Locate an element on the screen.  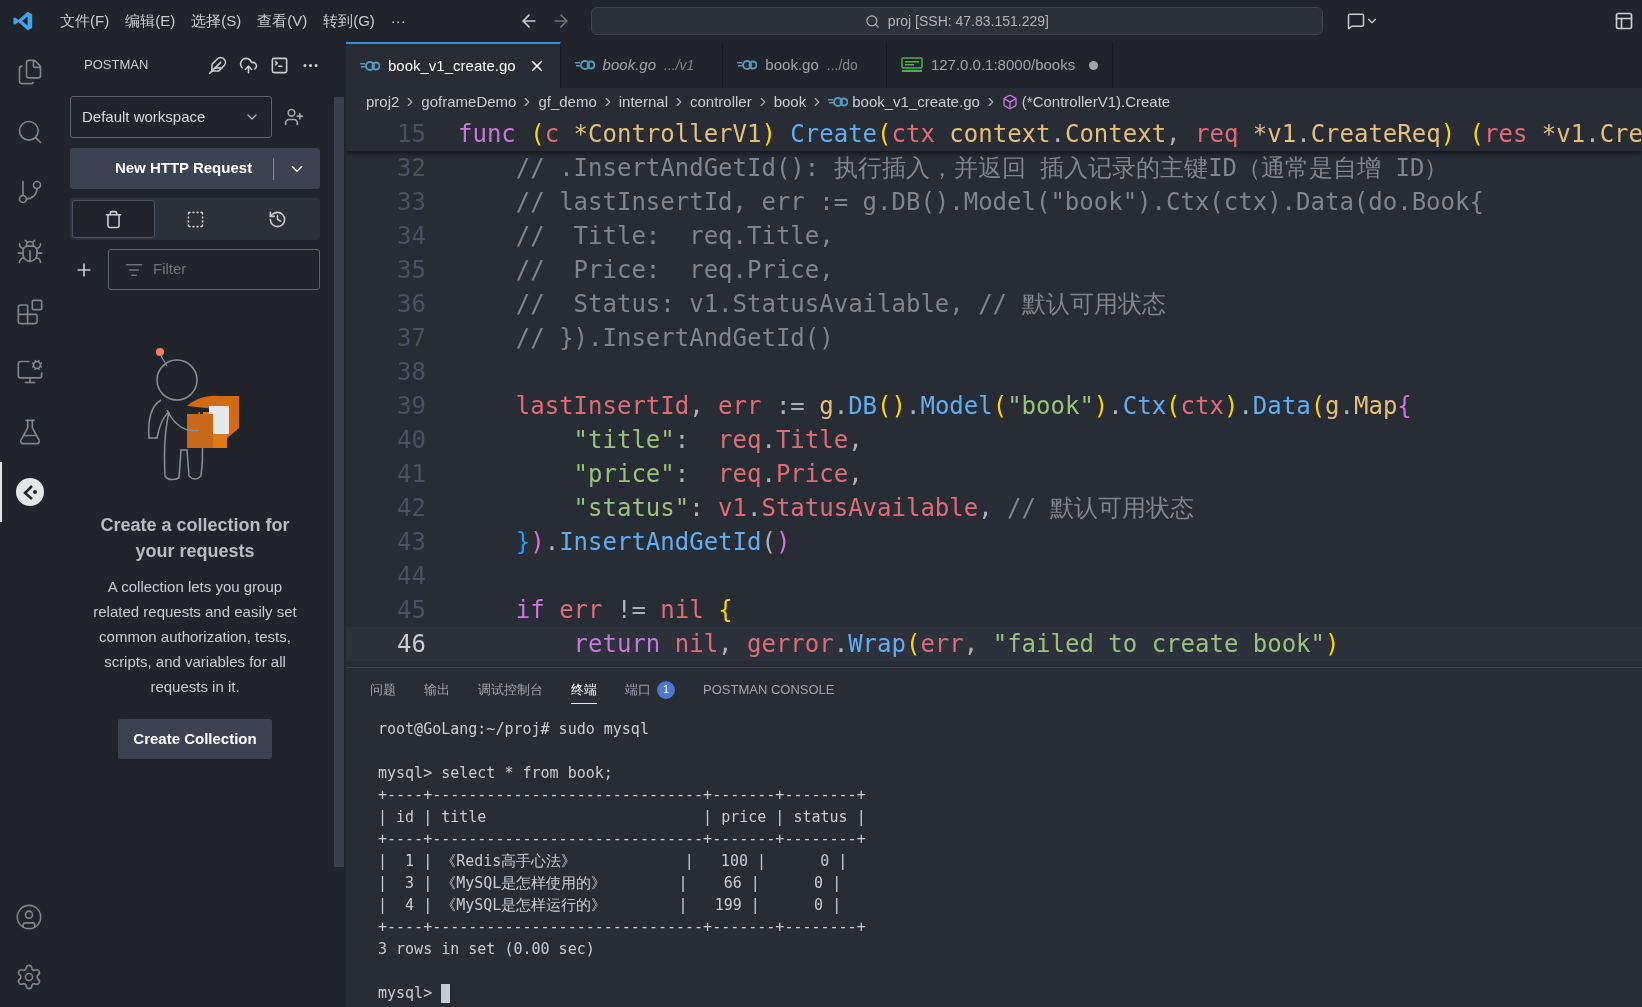
scrollbar-thumb is located at coordinates (339, 482).